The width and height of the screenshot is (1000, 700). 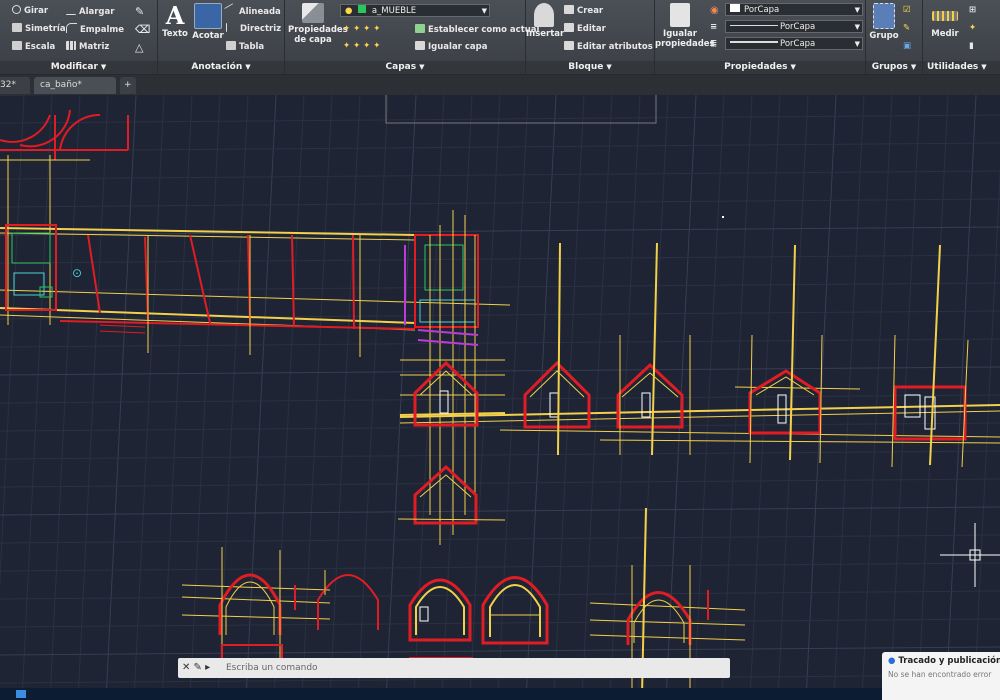 What do you see at coordinates (500, 85) in the screenshot?
I see `file-tab-bar: 32* ca_baño* +` at bounding box center [500, 85].